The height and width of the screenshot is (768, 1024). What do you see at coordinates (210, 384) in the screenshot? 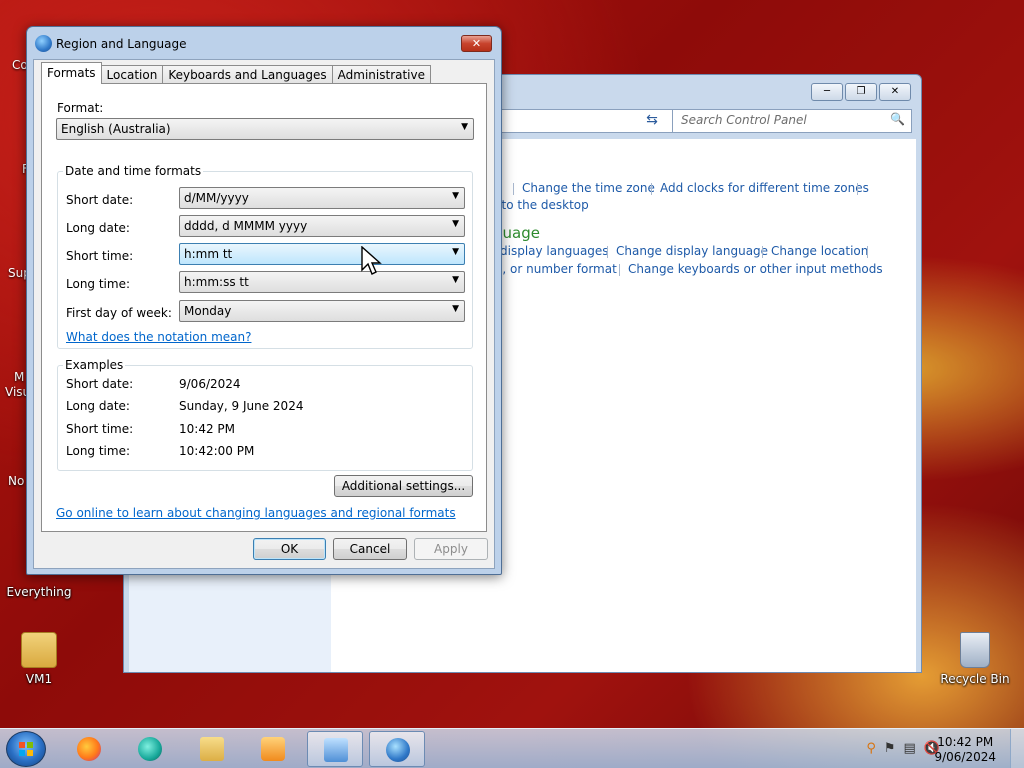
I see `example-value: 9/06/2024` at bounding box center [210, 384].